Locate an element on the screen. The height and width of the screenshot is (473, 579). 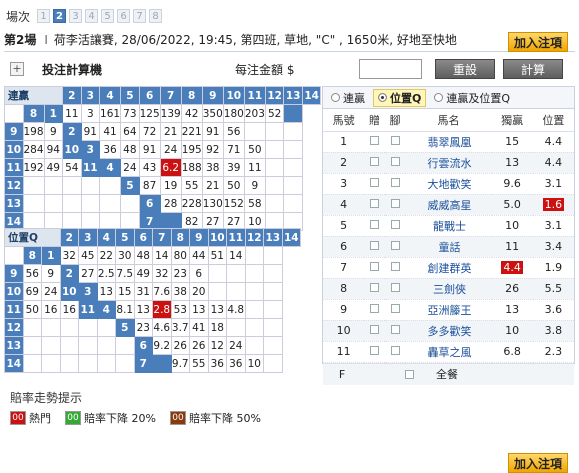
horse-name: 威威高星 is located at coordinates (448, 205).